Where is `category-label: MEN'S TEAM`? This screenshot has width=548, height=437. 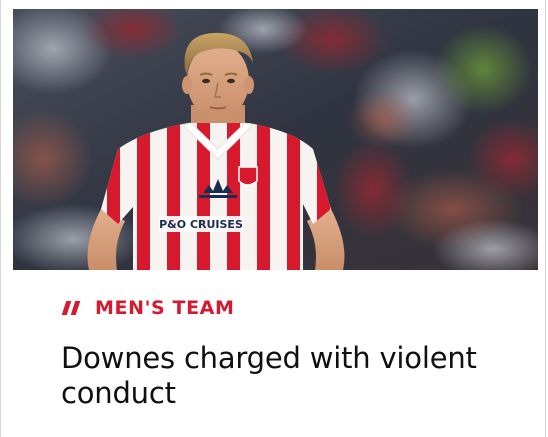 category-label: MEN'S TEAM is located at coordinates (165, 308).